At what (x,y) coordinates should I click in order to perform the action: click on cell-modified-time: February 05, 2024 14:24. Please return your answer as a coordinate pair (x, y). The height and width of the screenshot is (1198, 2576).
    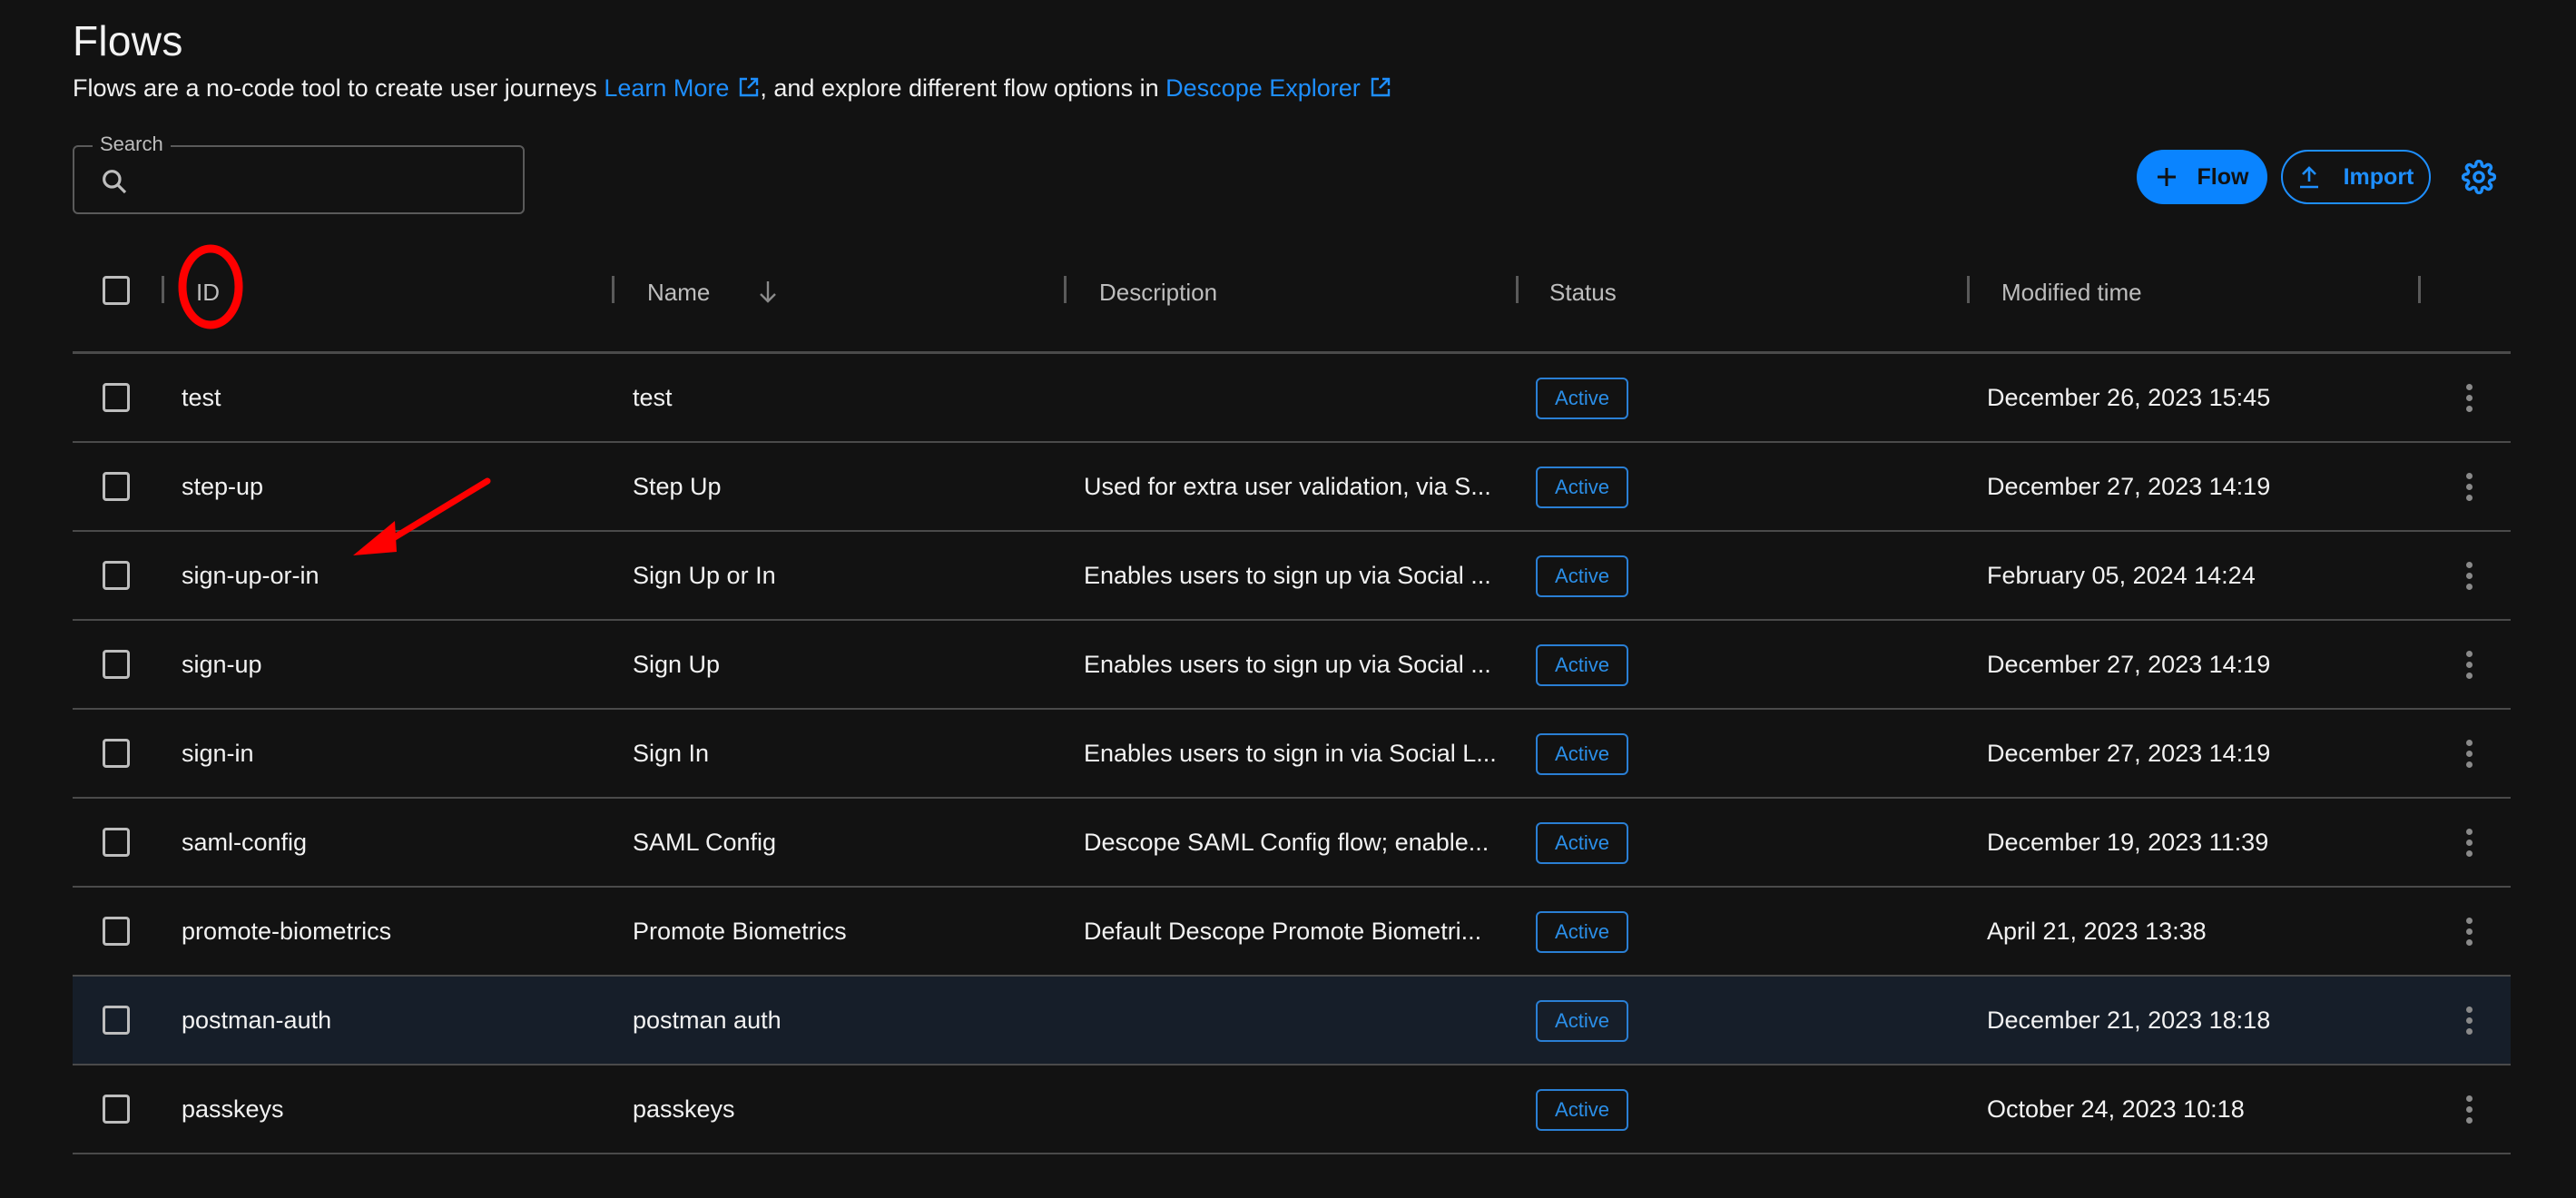
    Looking at the image, I should click on (2121, 575).